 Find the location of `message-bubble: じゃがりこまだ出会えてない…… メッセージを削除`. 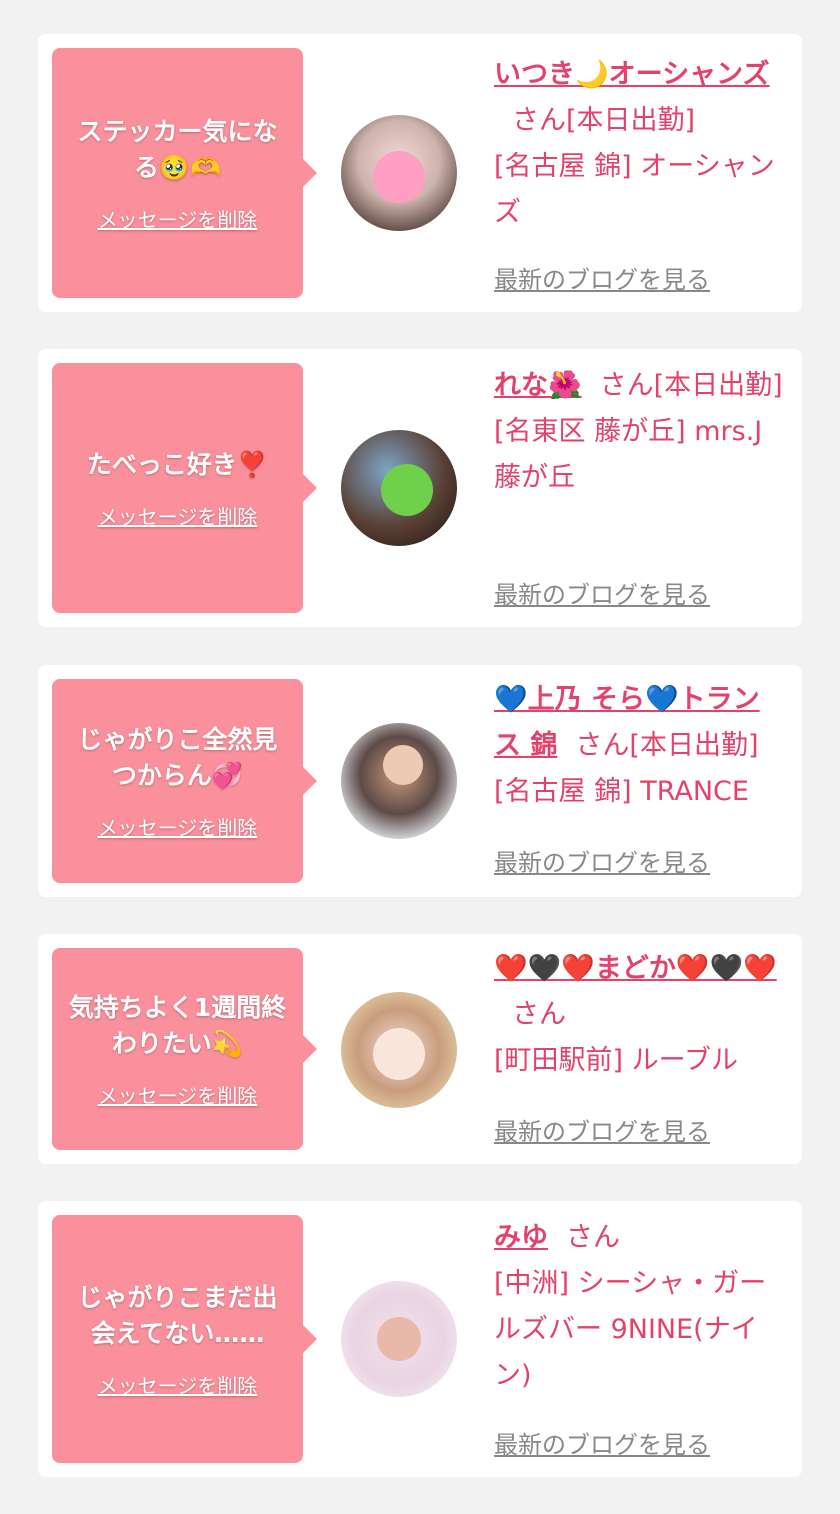

message-bubble: じゃがりこまだ出会えてない…… メッセージを削除 is located at coordinates (177, 1339).